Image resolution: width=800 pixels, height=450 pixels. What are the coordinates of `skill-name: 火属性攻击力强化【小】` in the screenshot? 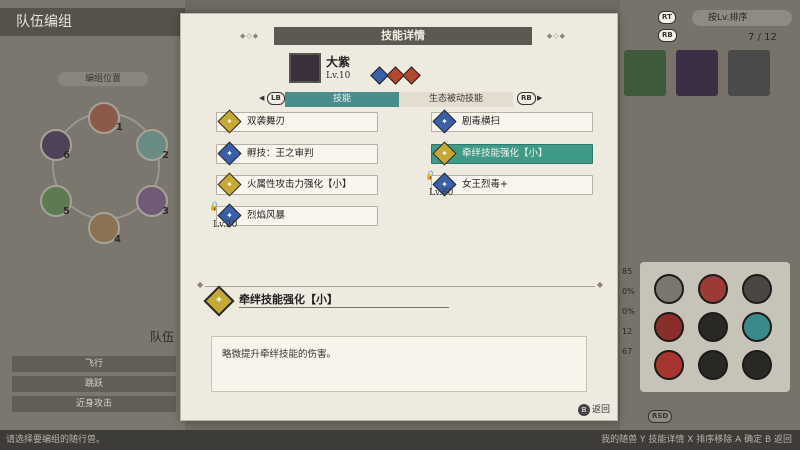 It's located at (299, 184).